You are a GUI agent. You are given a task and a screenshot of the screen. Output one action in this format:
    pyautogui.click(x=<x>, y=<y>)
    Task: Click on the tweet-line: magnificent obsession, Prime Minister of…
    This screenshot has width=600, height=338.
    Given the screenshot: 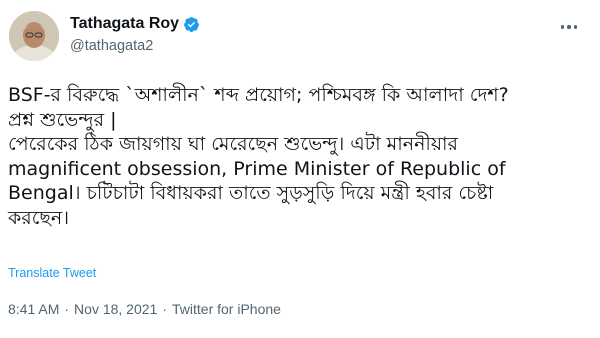 What is the action you would take?
    pyautogui.click(x=257, y=168)
    